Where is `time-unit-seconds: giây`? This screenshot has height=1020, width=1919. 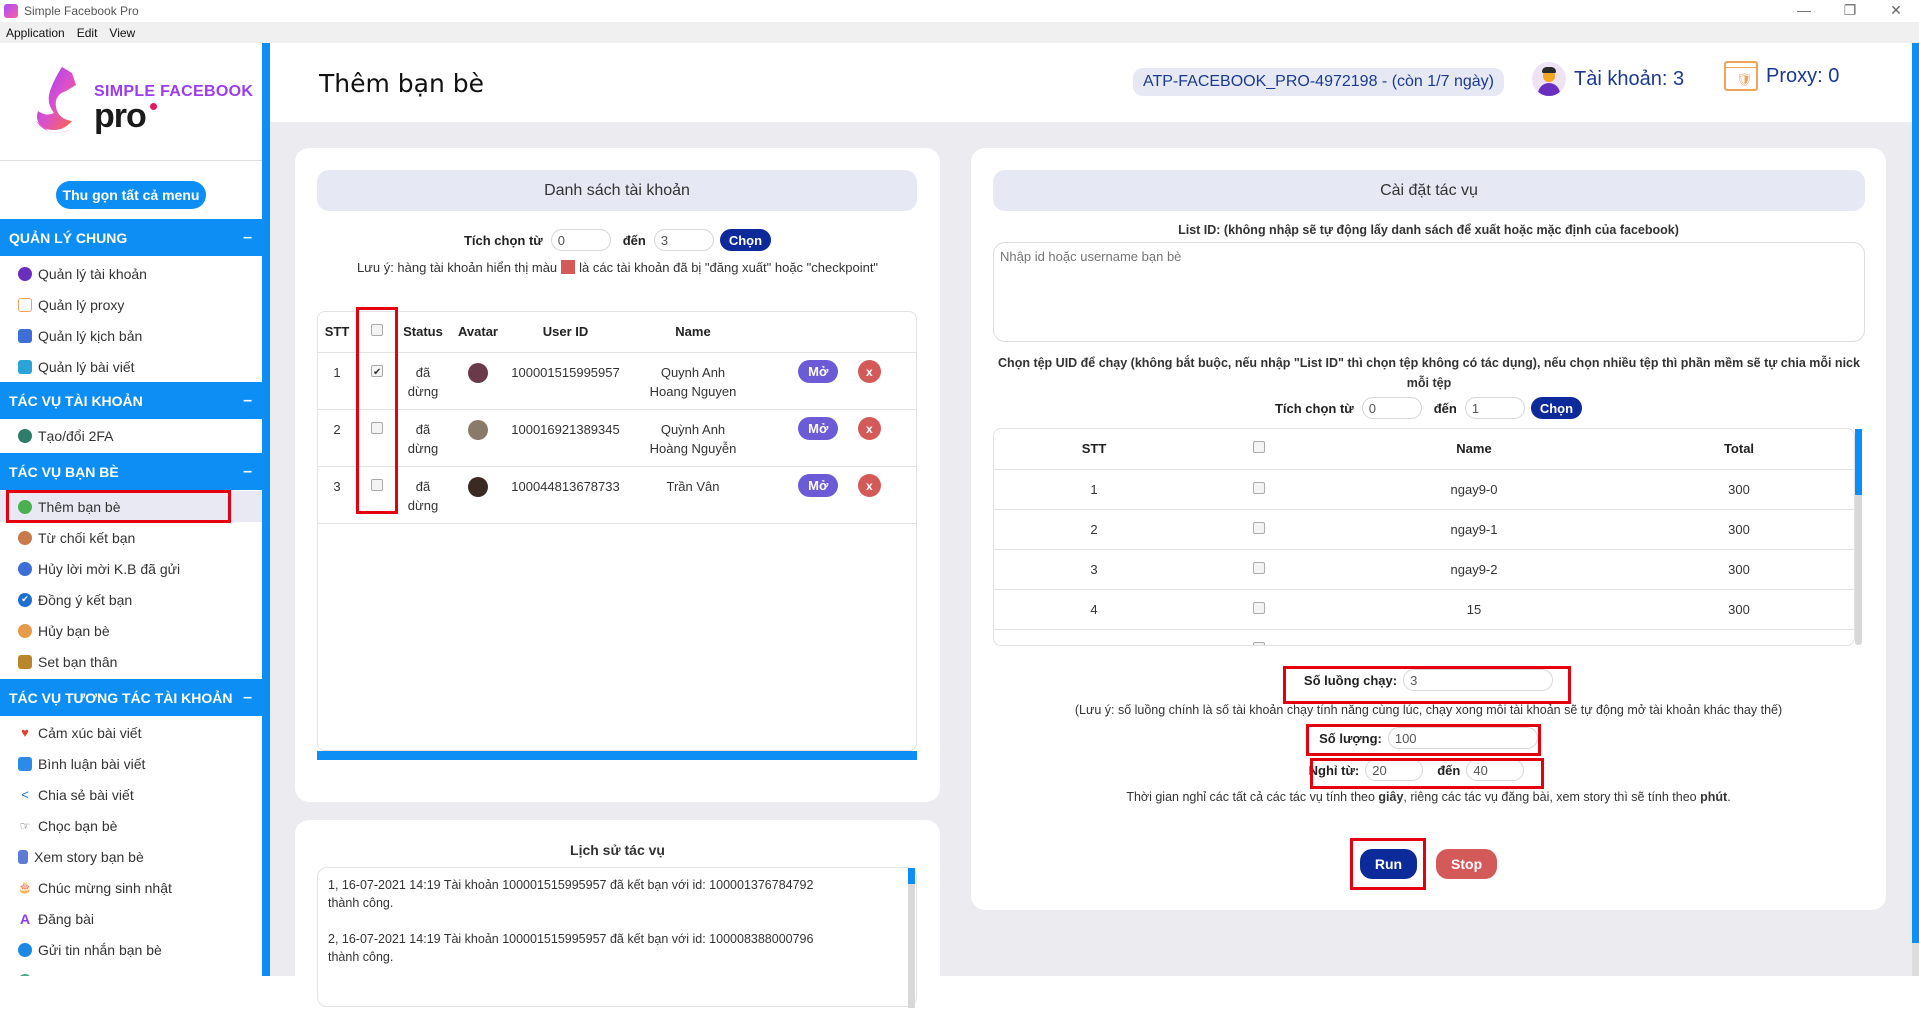 time-unit-seconds: giây is located at coordinates (1391, 797).